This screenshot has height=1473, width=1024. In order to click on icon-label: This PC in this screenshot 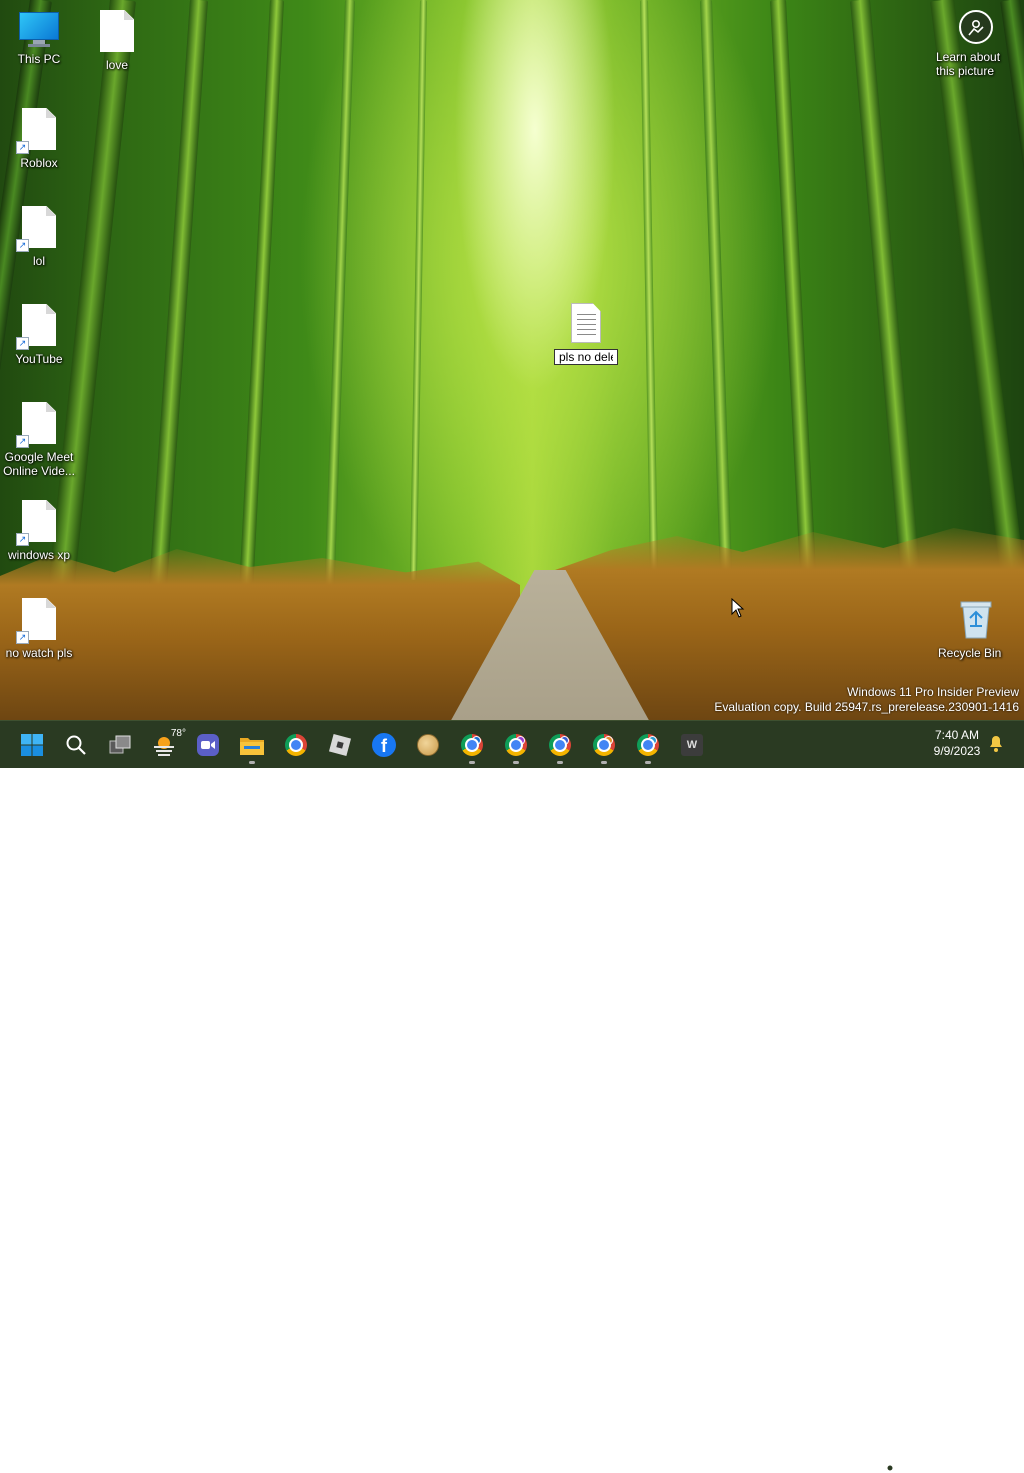, I will do `click(39, 59)`.